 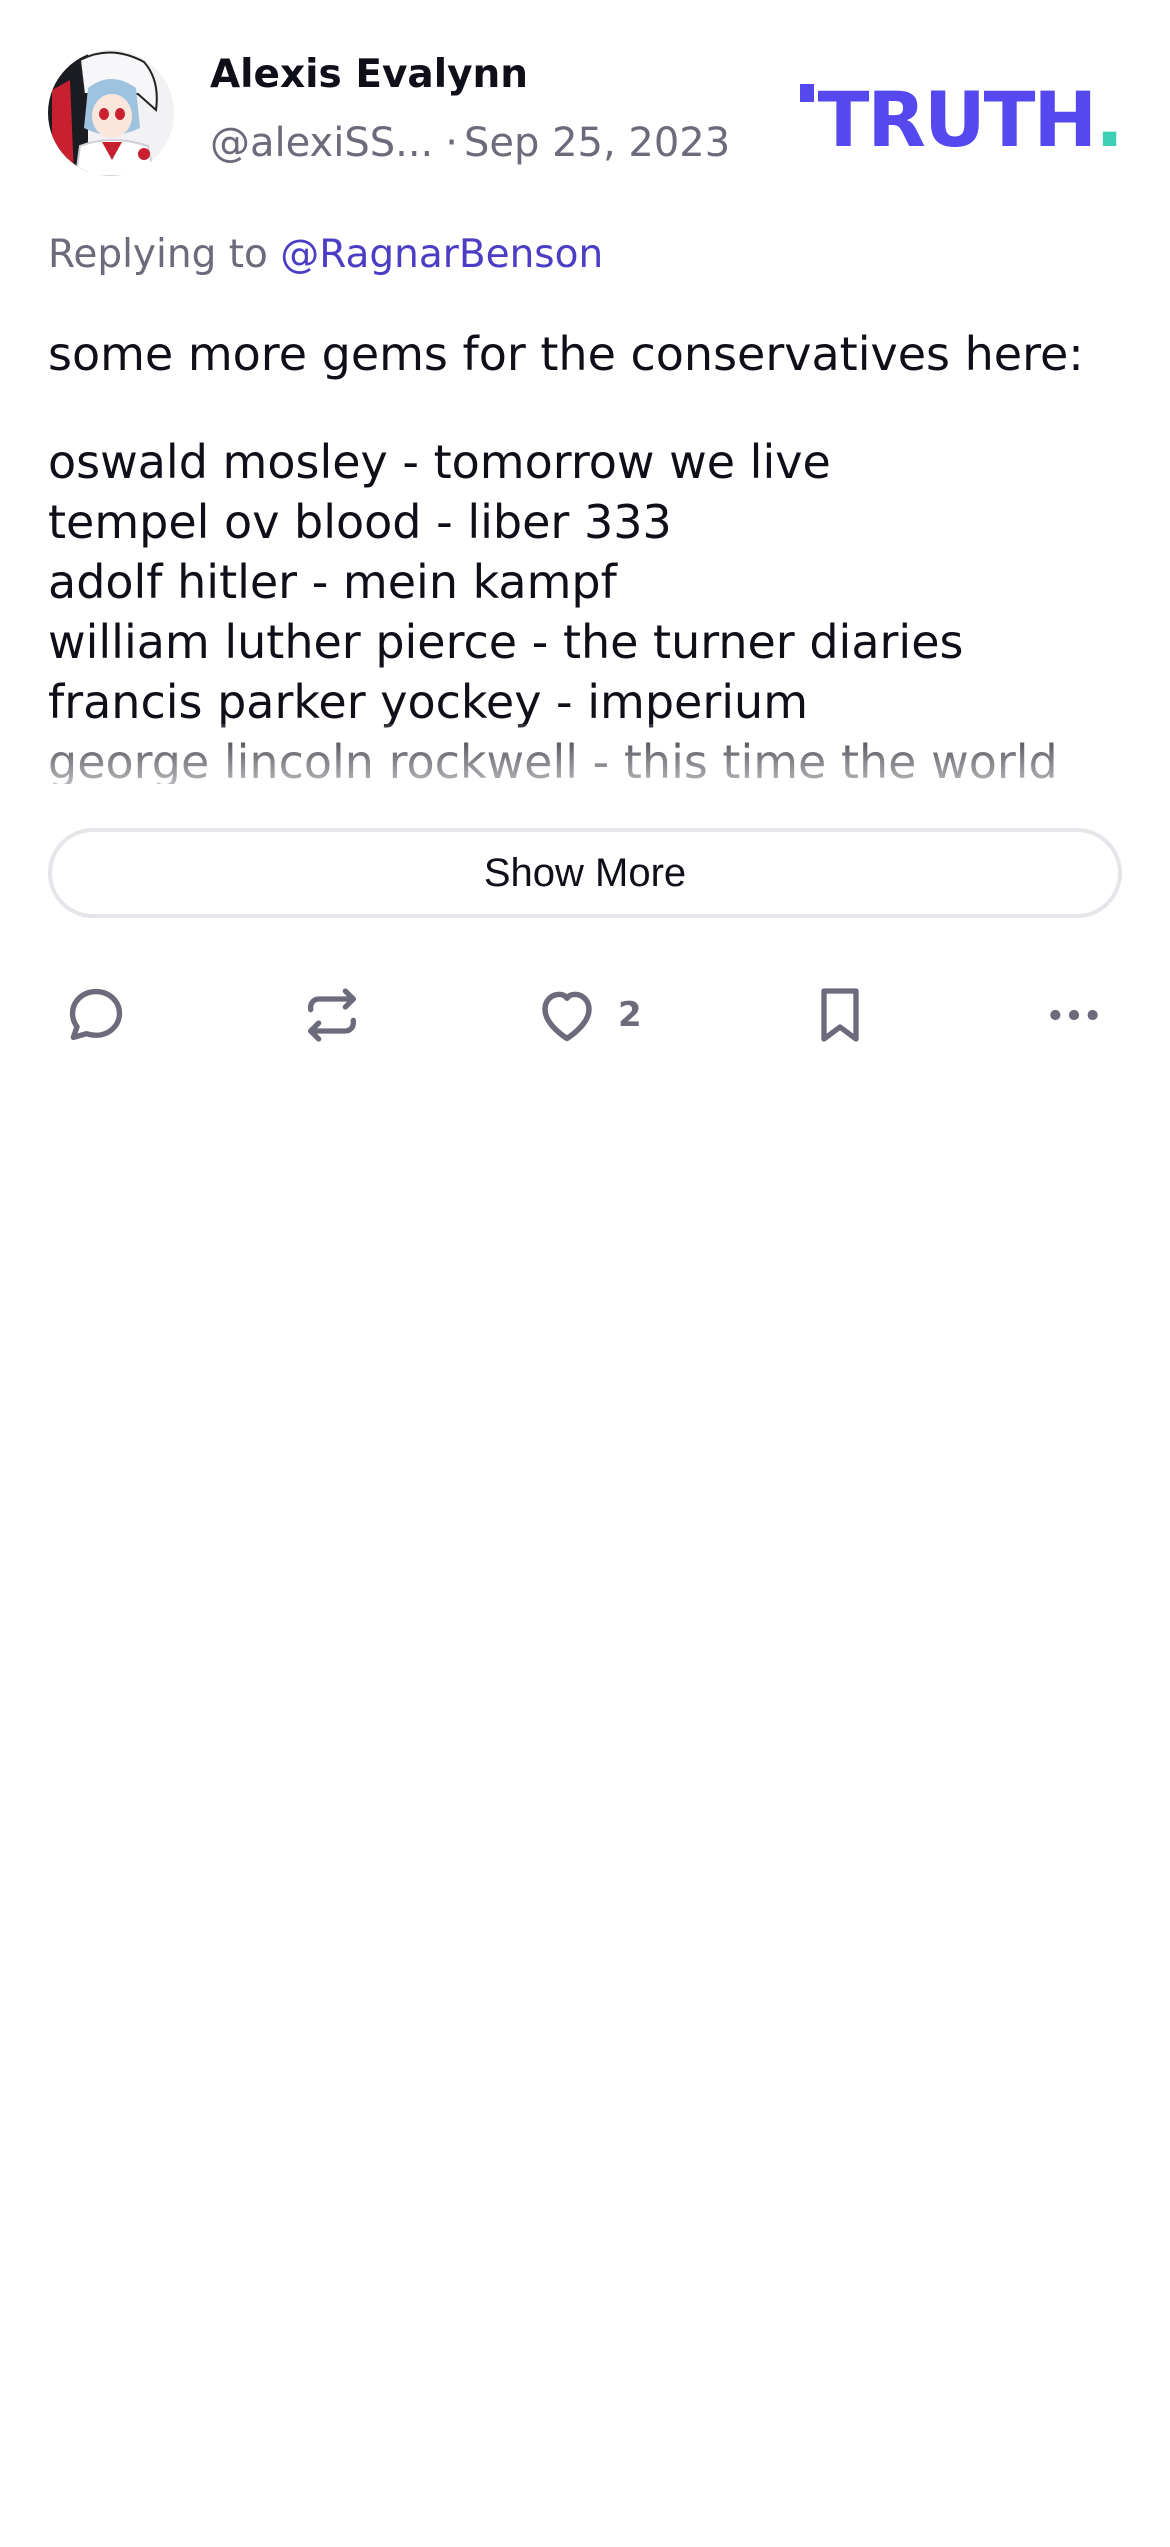 I want to click on reply-button, so click(x=96, y=1015).